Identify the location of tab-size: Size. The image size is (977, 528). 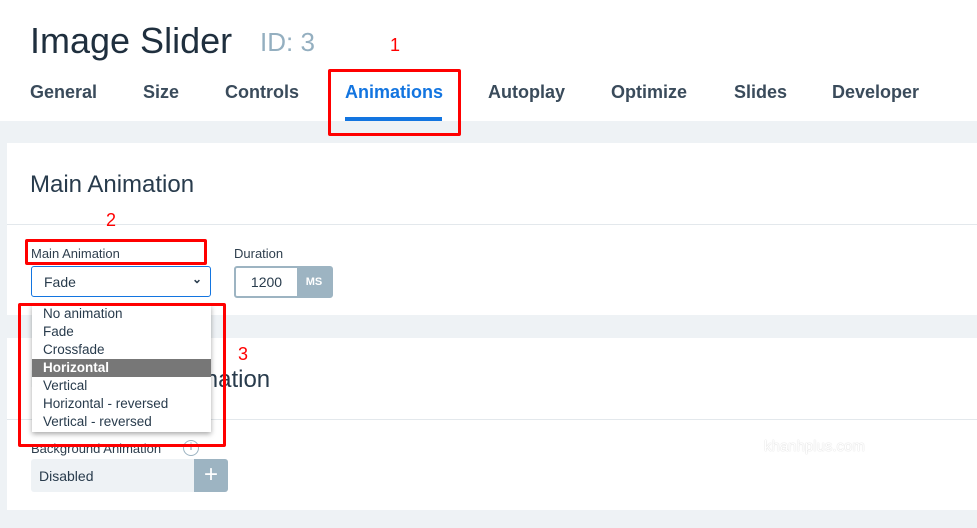
(161, 92).